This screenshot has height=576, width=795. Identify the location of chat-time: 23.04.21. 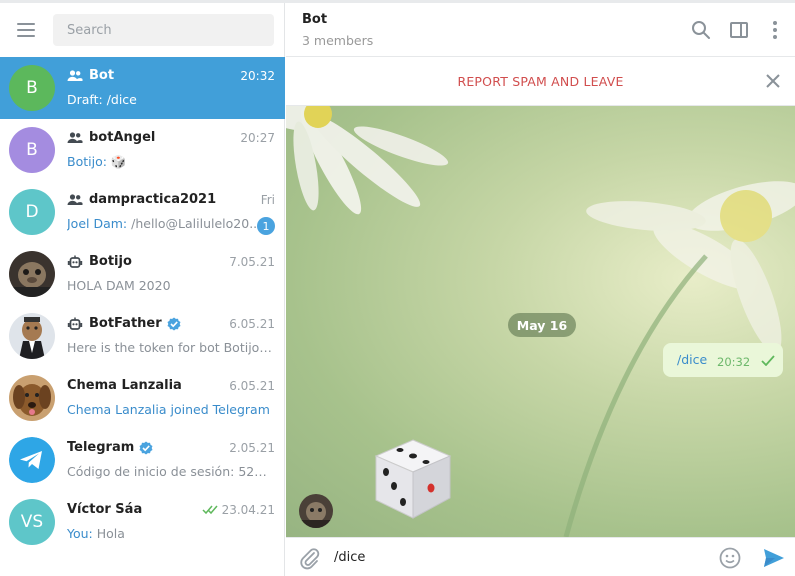
(238, 510).